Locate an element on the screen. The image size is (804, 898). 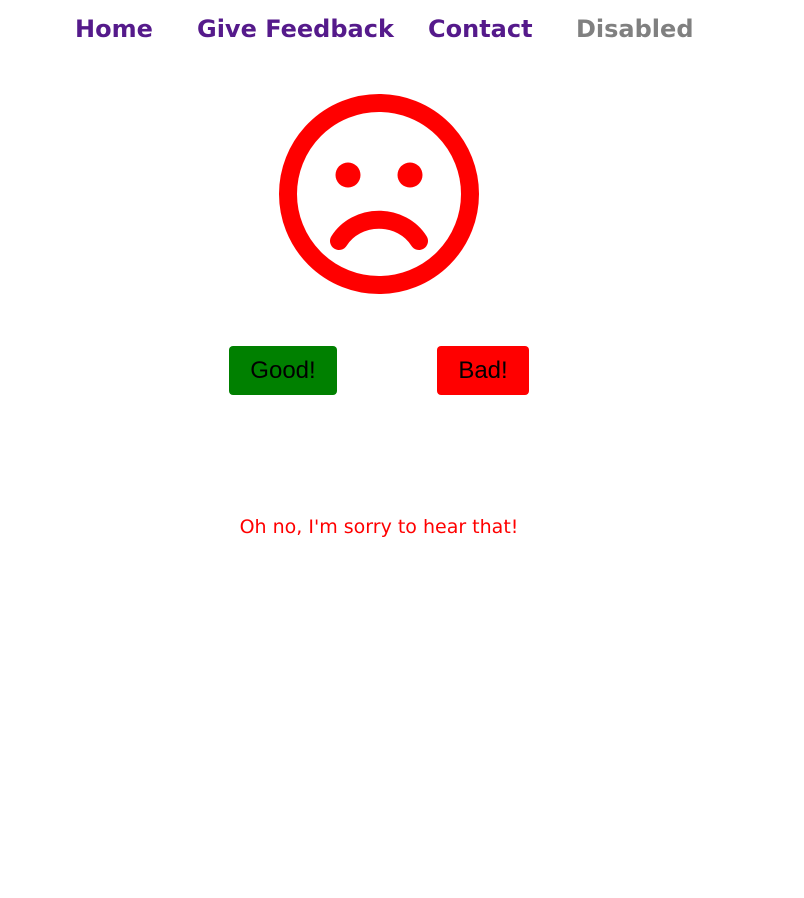
frown-mouth is located at coordinates (379, 230).